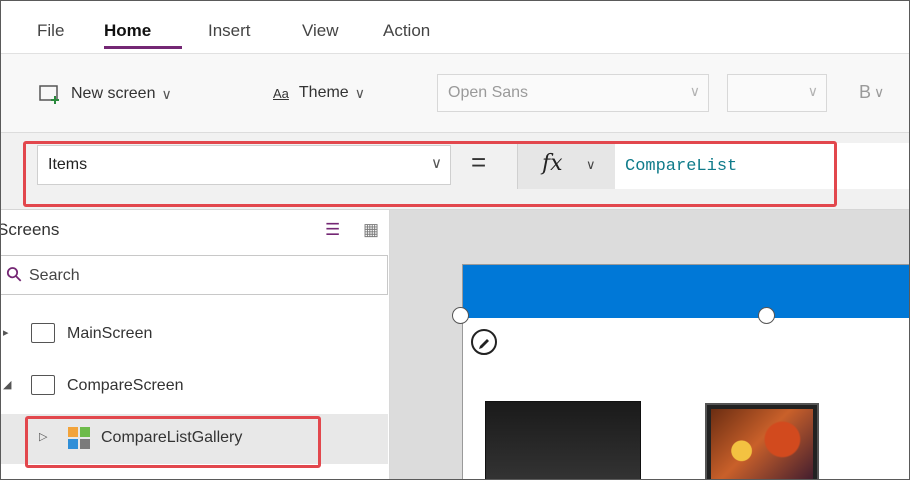  What do you see at coordinates (455, 27) in the screenshot?
I see `menu-bar: File Home Insert View Action` at bounding box center [455, 27].